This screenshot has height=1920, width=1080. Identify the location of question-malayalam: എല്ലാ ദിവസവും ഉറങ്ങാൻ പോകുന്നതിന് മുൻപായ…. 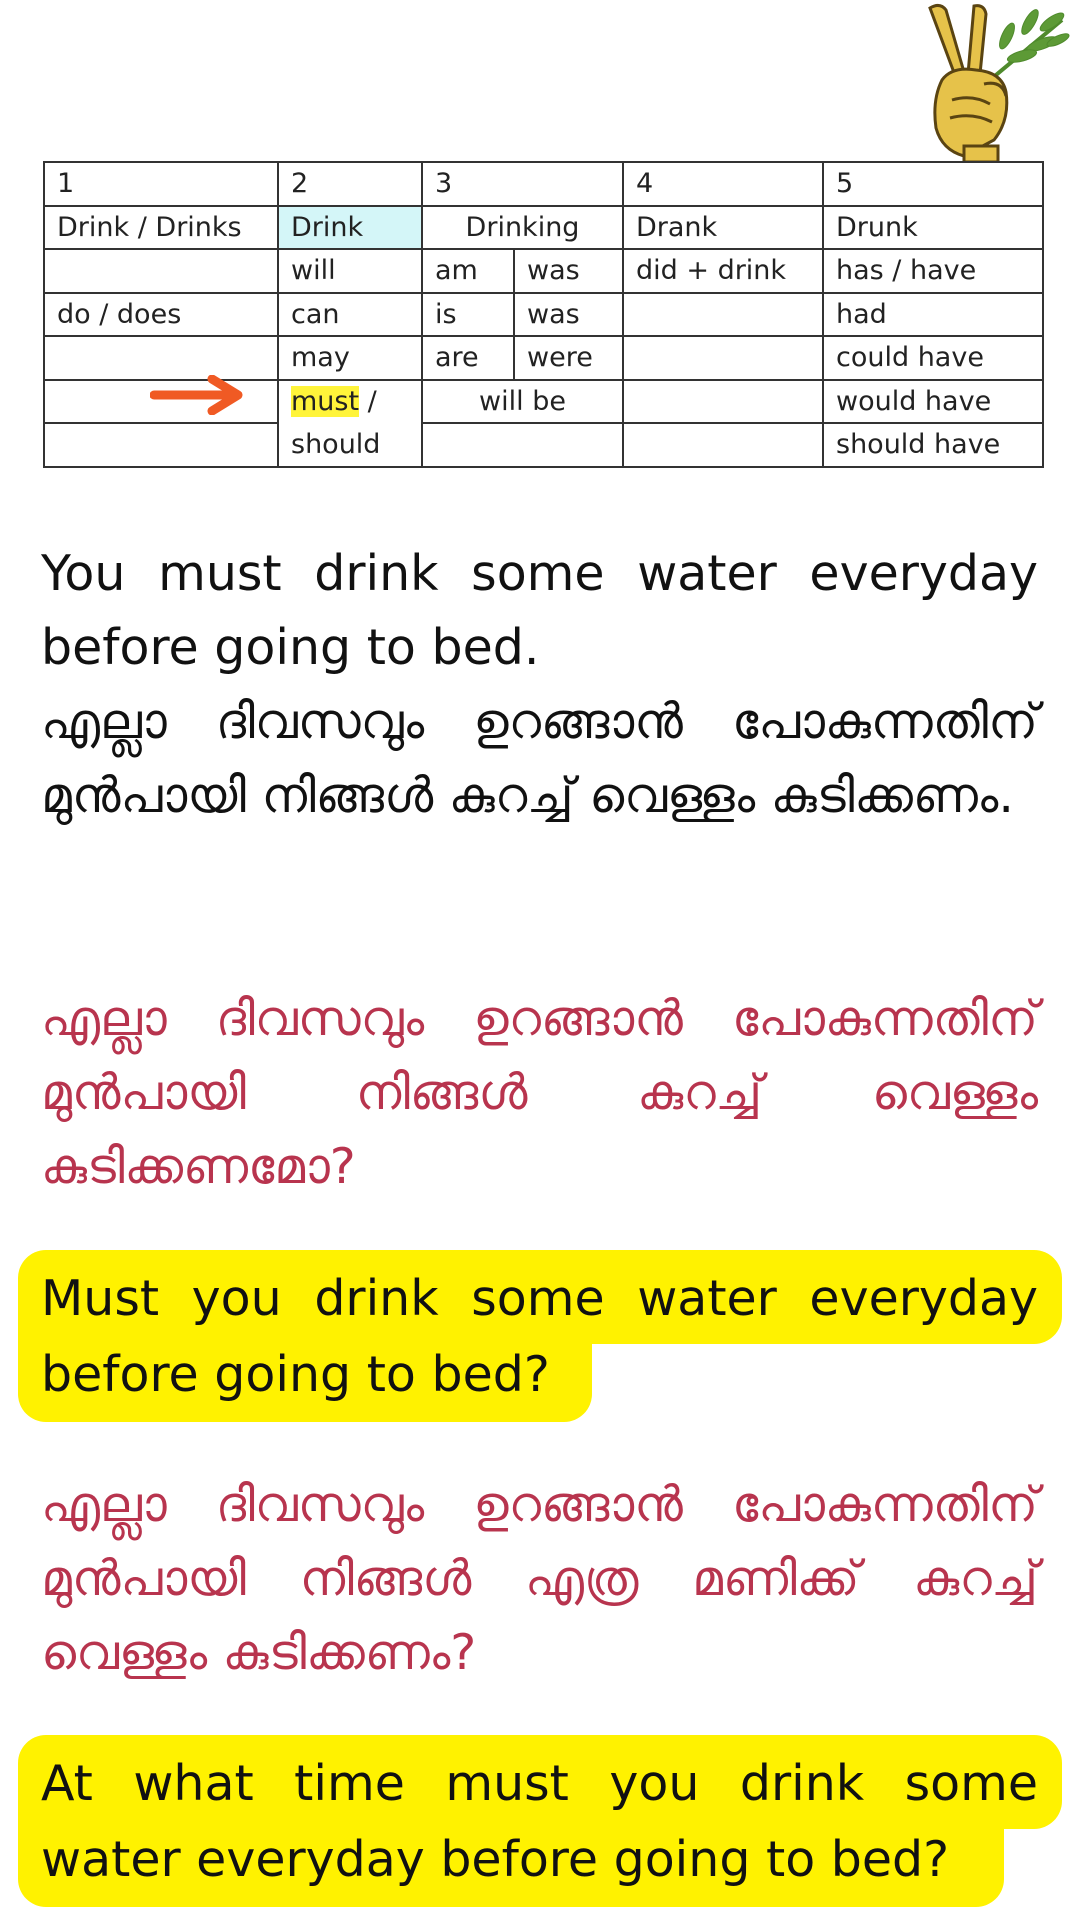
(539, 1092).